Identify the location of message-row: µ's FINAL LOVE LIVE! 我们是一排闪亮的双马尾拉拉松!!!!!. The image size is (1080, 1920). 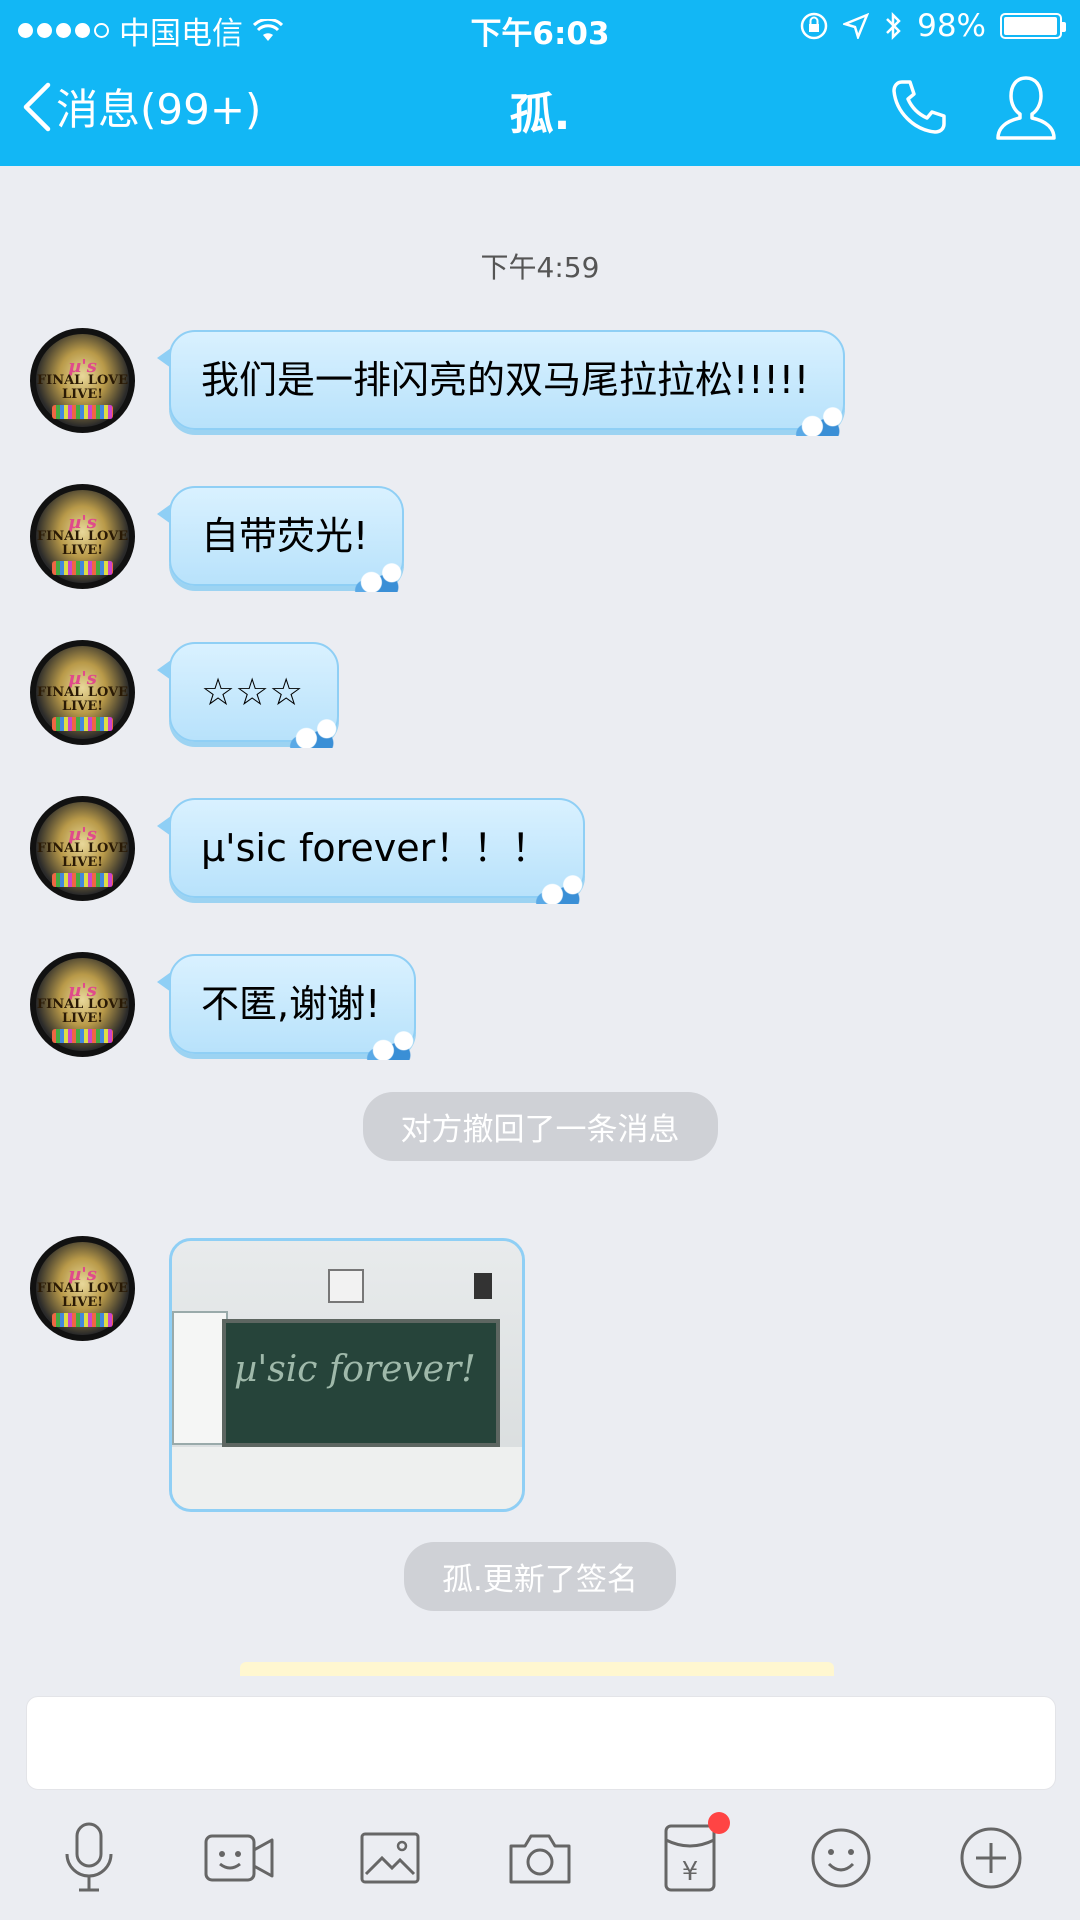
(442, 382).